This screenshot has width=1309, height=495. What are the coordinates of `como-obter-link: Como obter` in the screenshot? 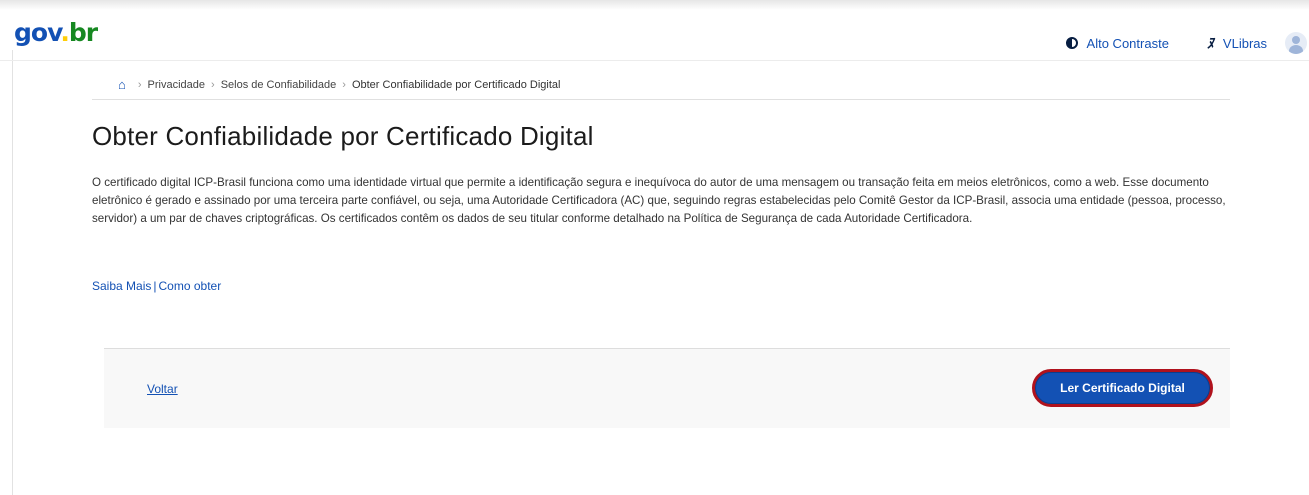 It's located at (190, 286).